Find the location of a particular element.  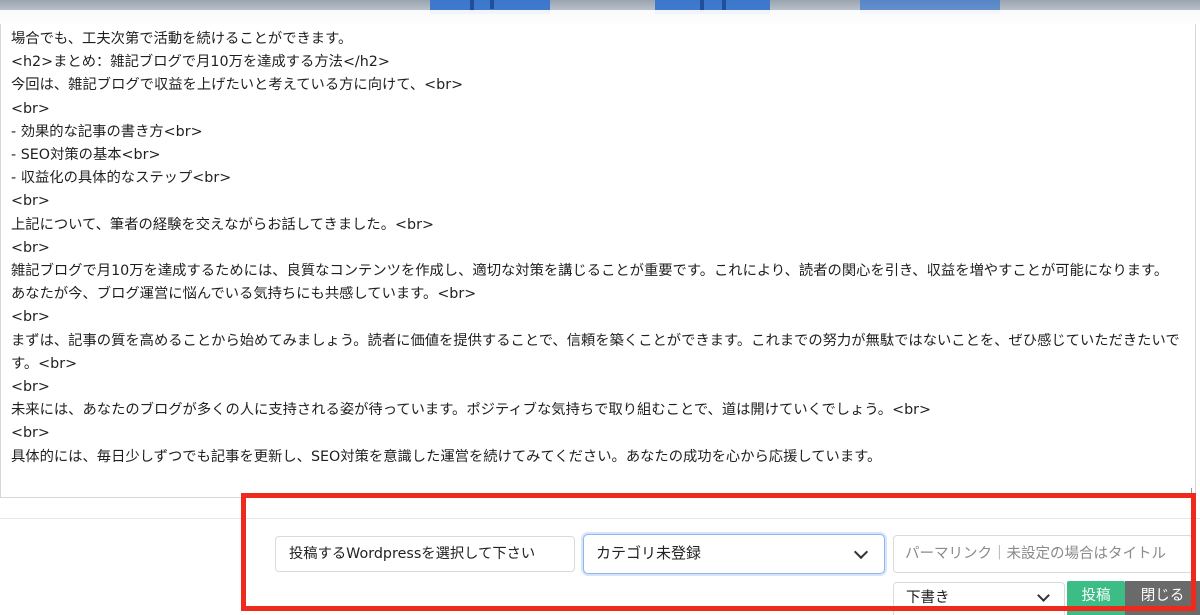

text-line: - 収益化の具体的なステップ<br> is located at coordinates (121, 178).